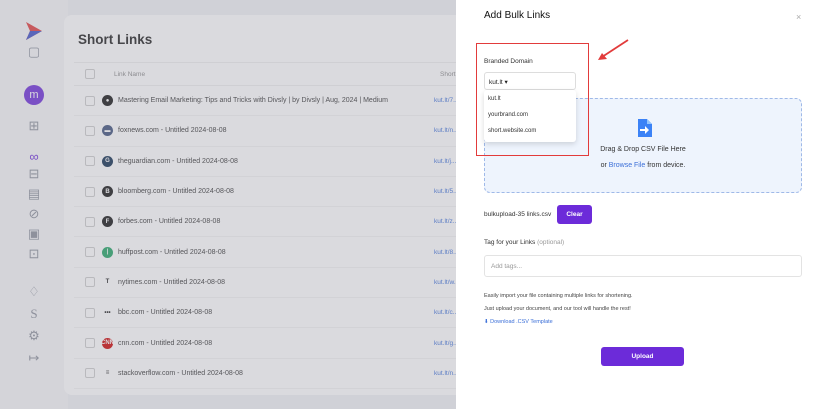 The image size is (830, 409). Describe the element at coordinates (517, 15) in the screenshot. I see `panel-title: Add Bulk Links` at that location.